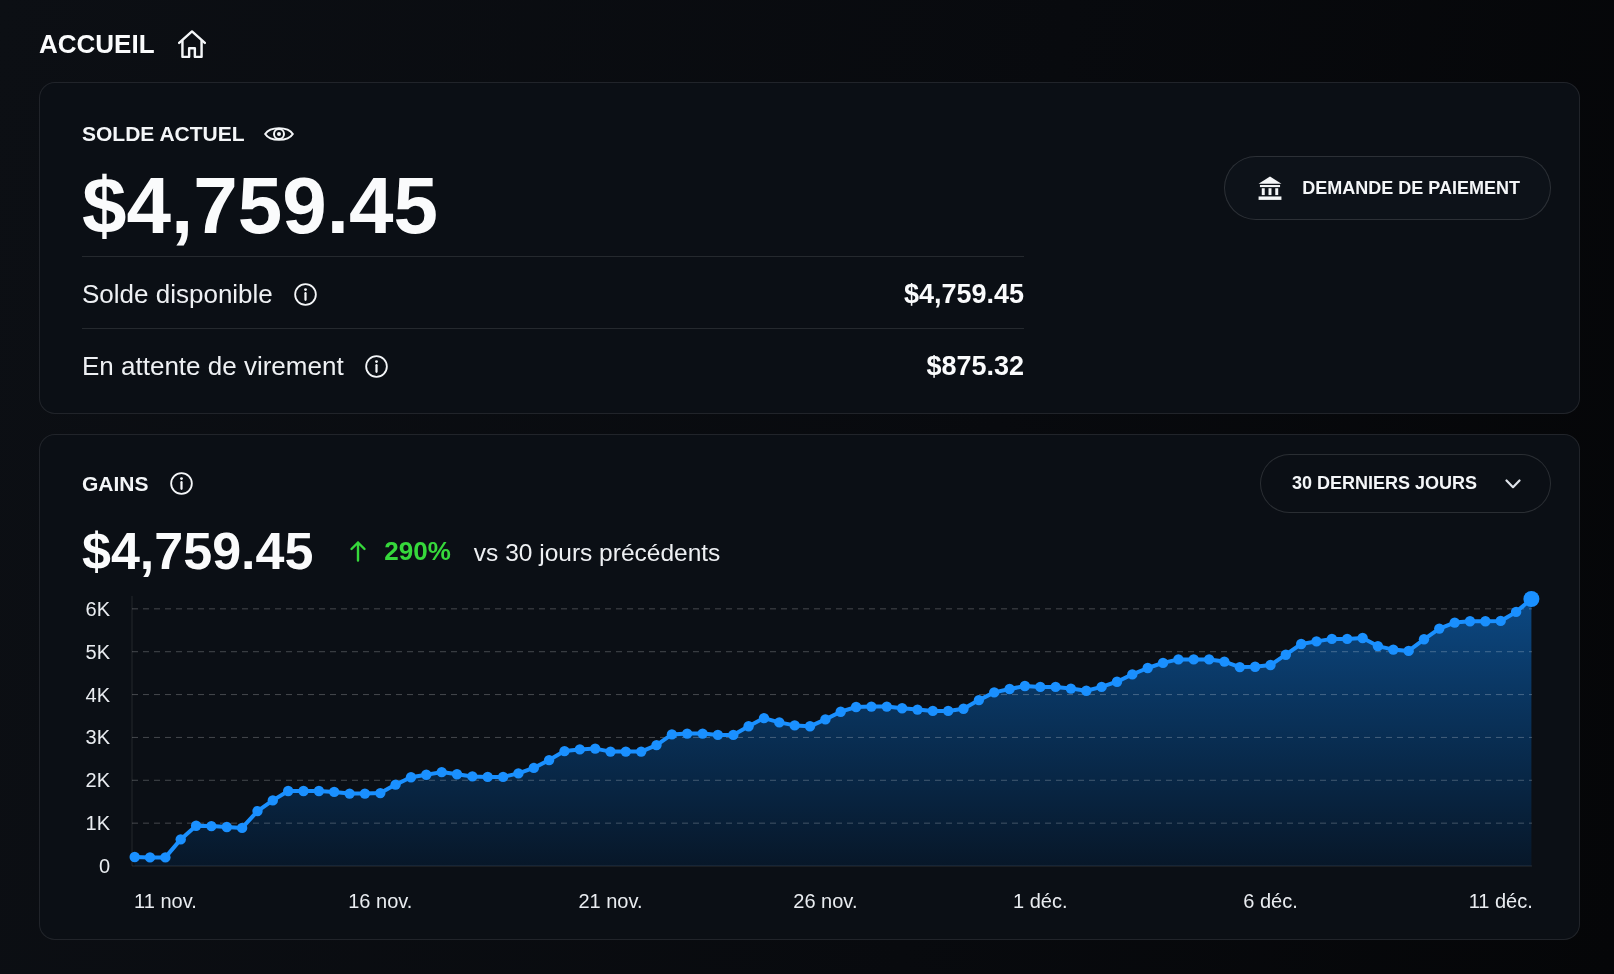 The height and width of the screenshot is (974, 1614). What do you see at coordinates (963, 294) in the screenshot?
I see `row-value: $4,759.45` at bounding box center [963, 294].